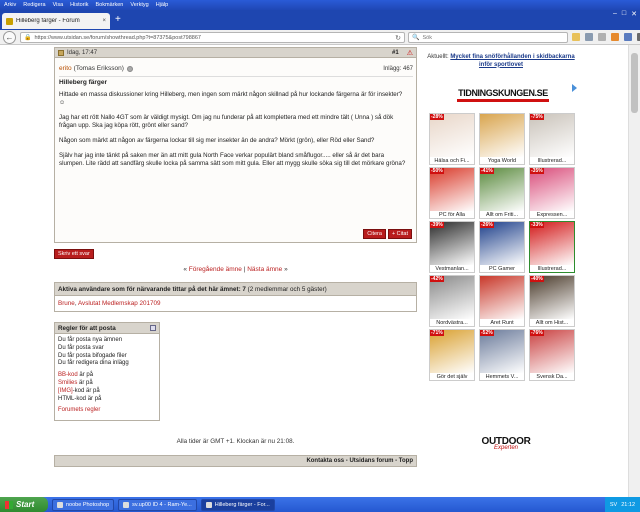 The height and width of the screenshot is (512, 640). I want to click on reply-button: Skriv ett svar, so click(74, 254).